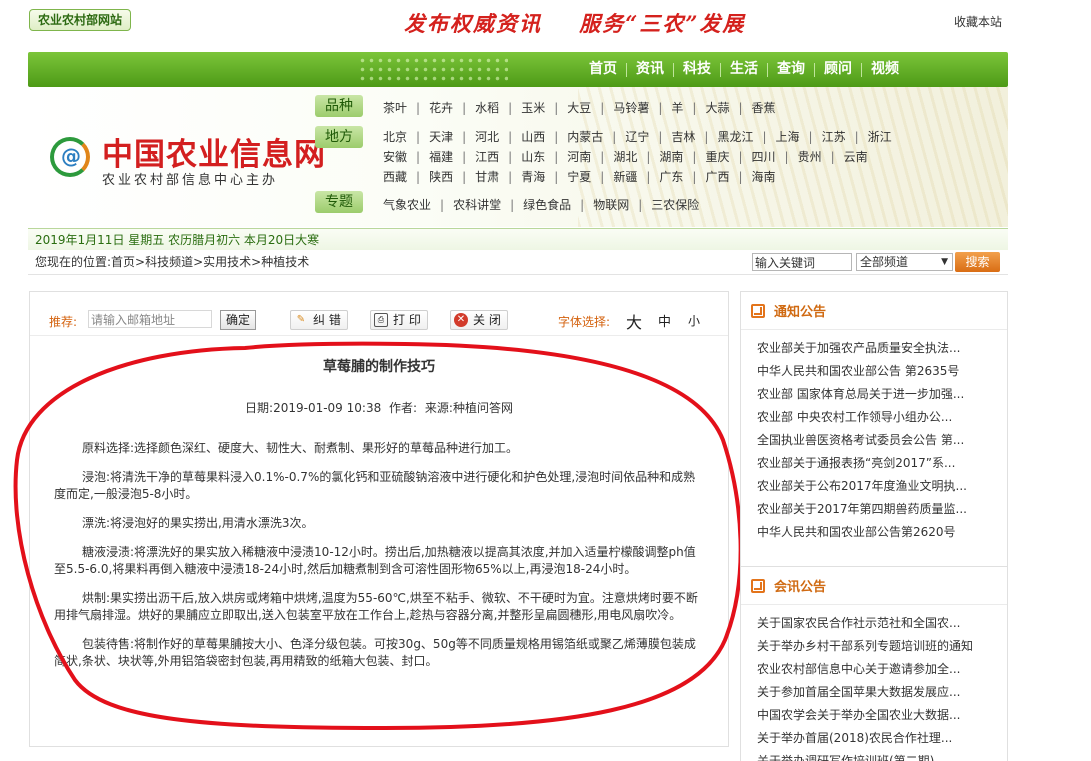  I want to click on nav-item: 资讯, so click(650, 69).